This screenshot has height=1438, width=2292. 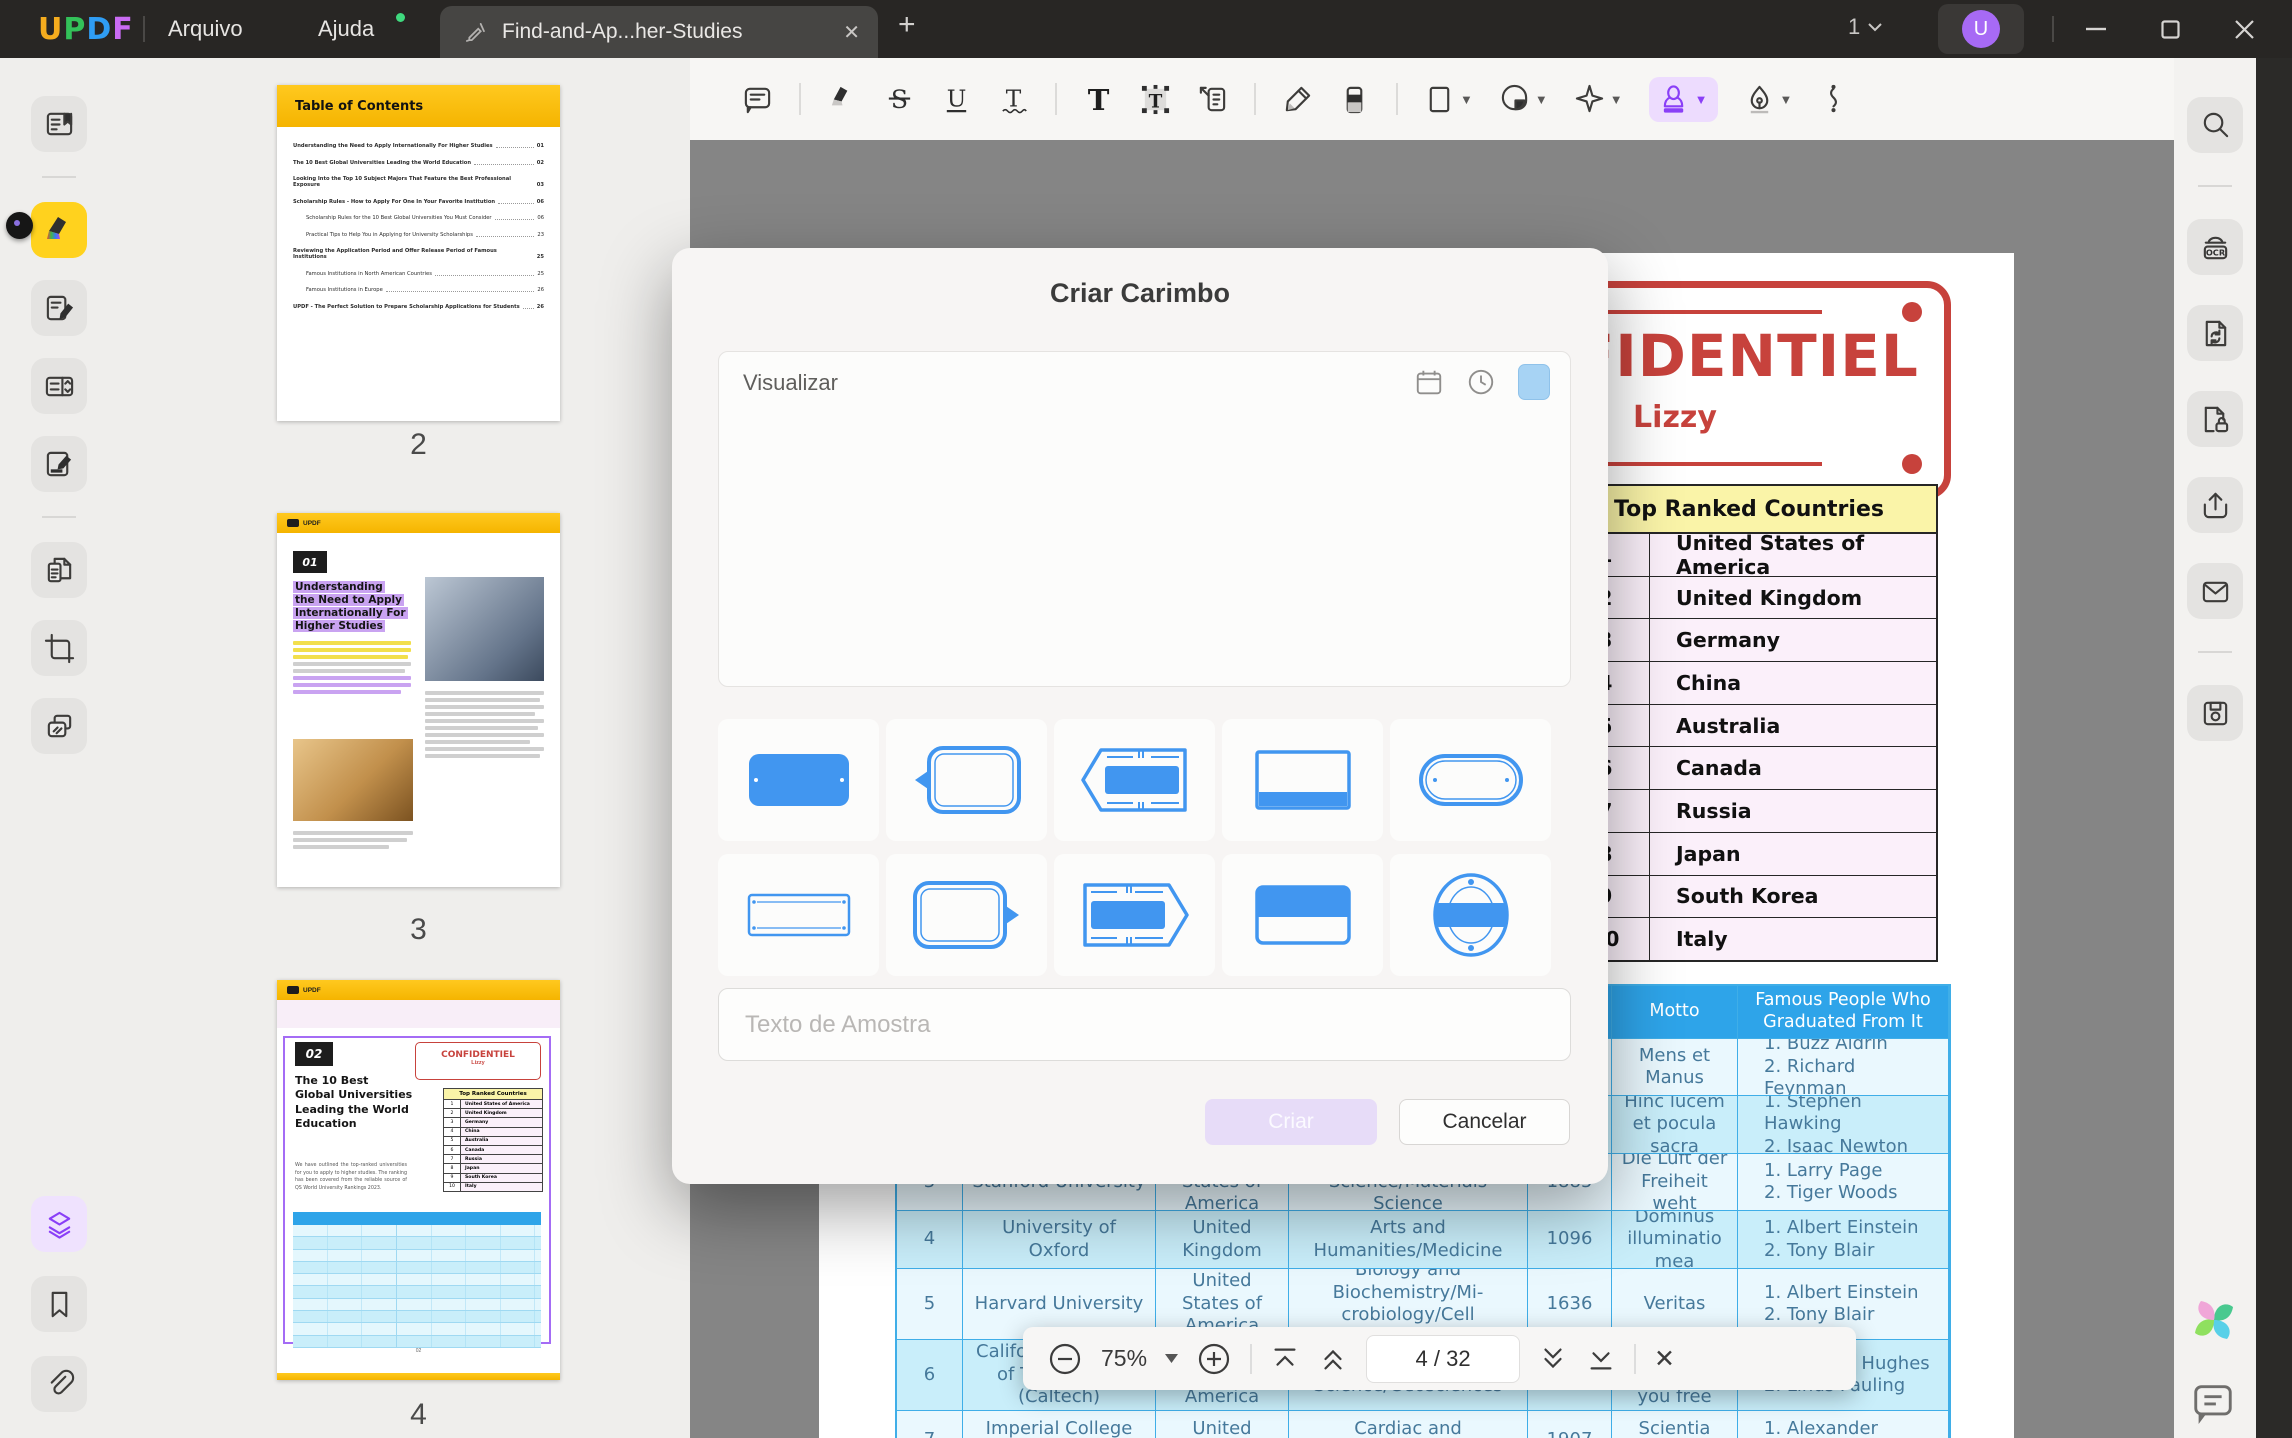 I want to click on stamp-shape-stadium-outline, so click(x=1470, y=780).